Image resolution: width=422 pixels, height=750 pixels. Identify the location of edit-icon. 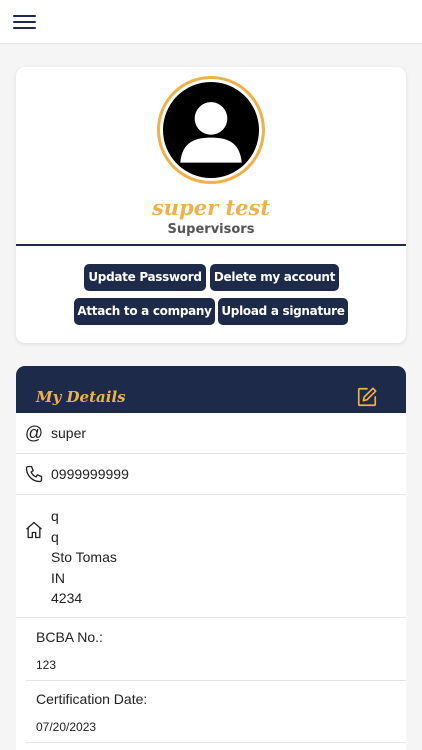
(367, 397).